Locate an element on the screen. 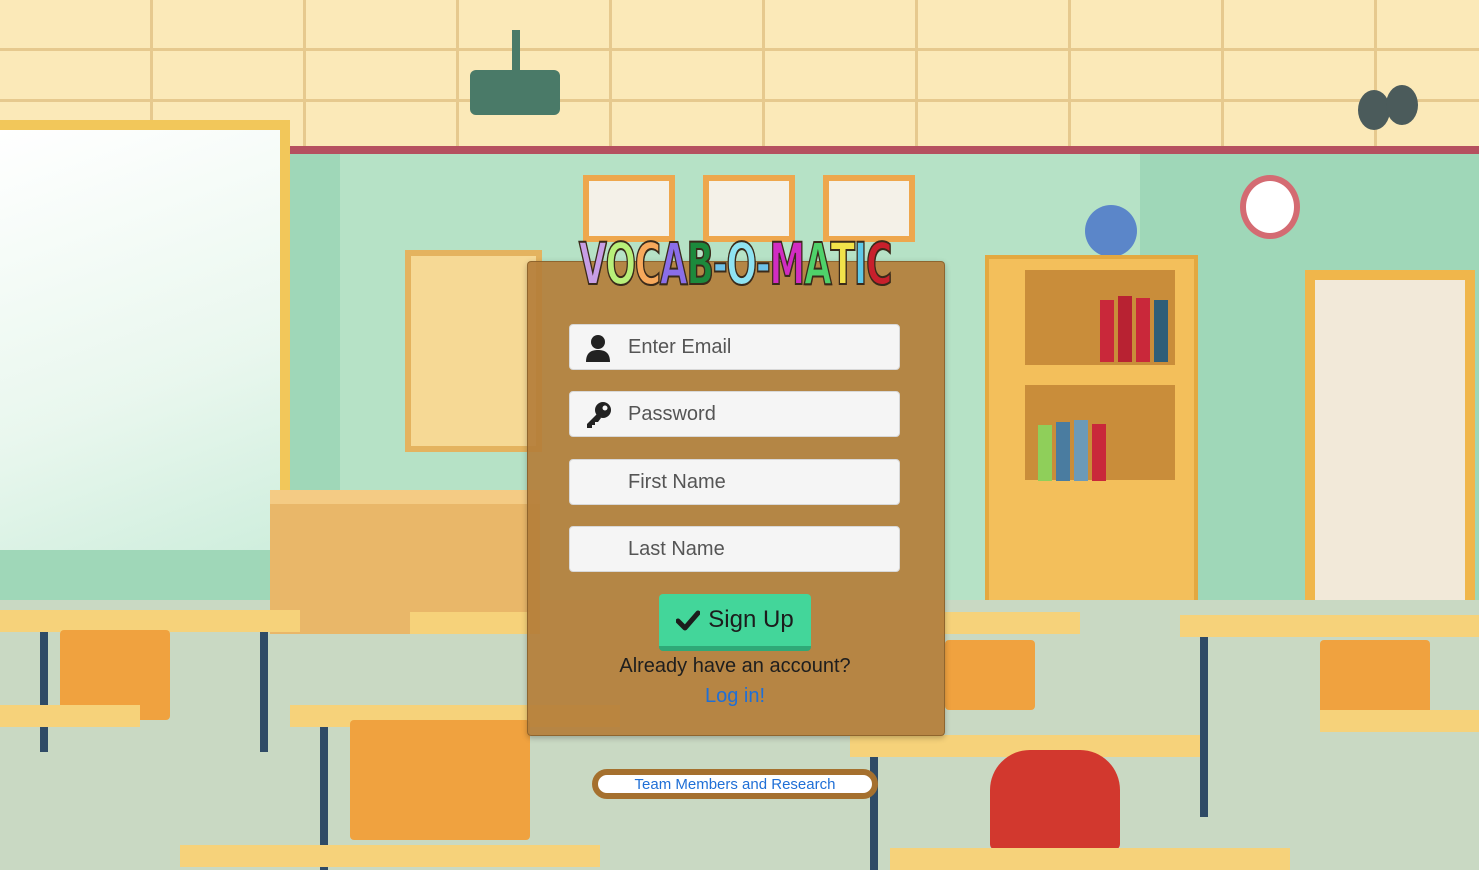 Image resolution: width=1479 pixels, height=870 pixels. first-name-field is located at coordinates (734, 482).